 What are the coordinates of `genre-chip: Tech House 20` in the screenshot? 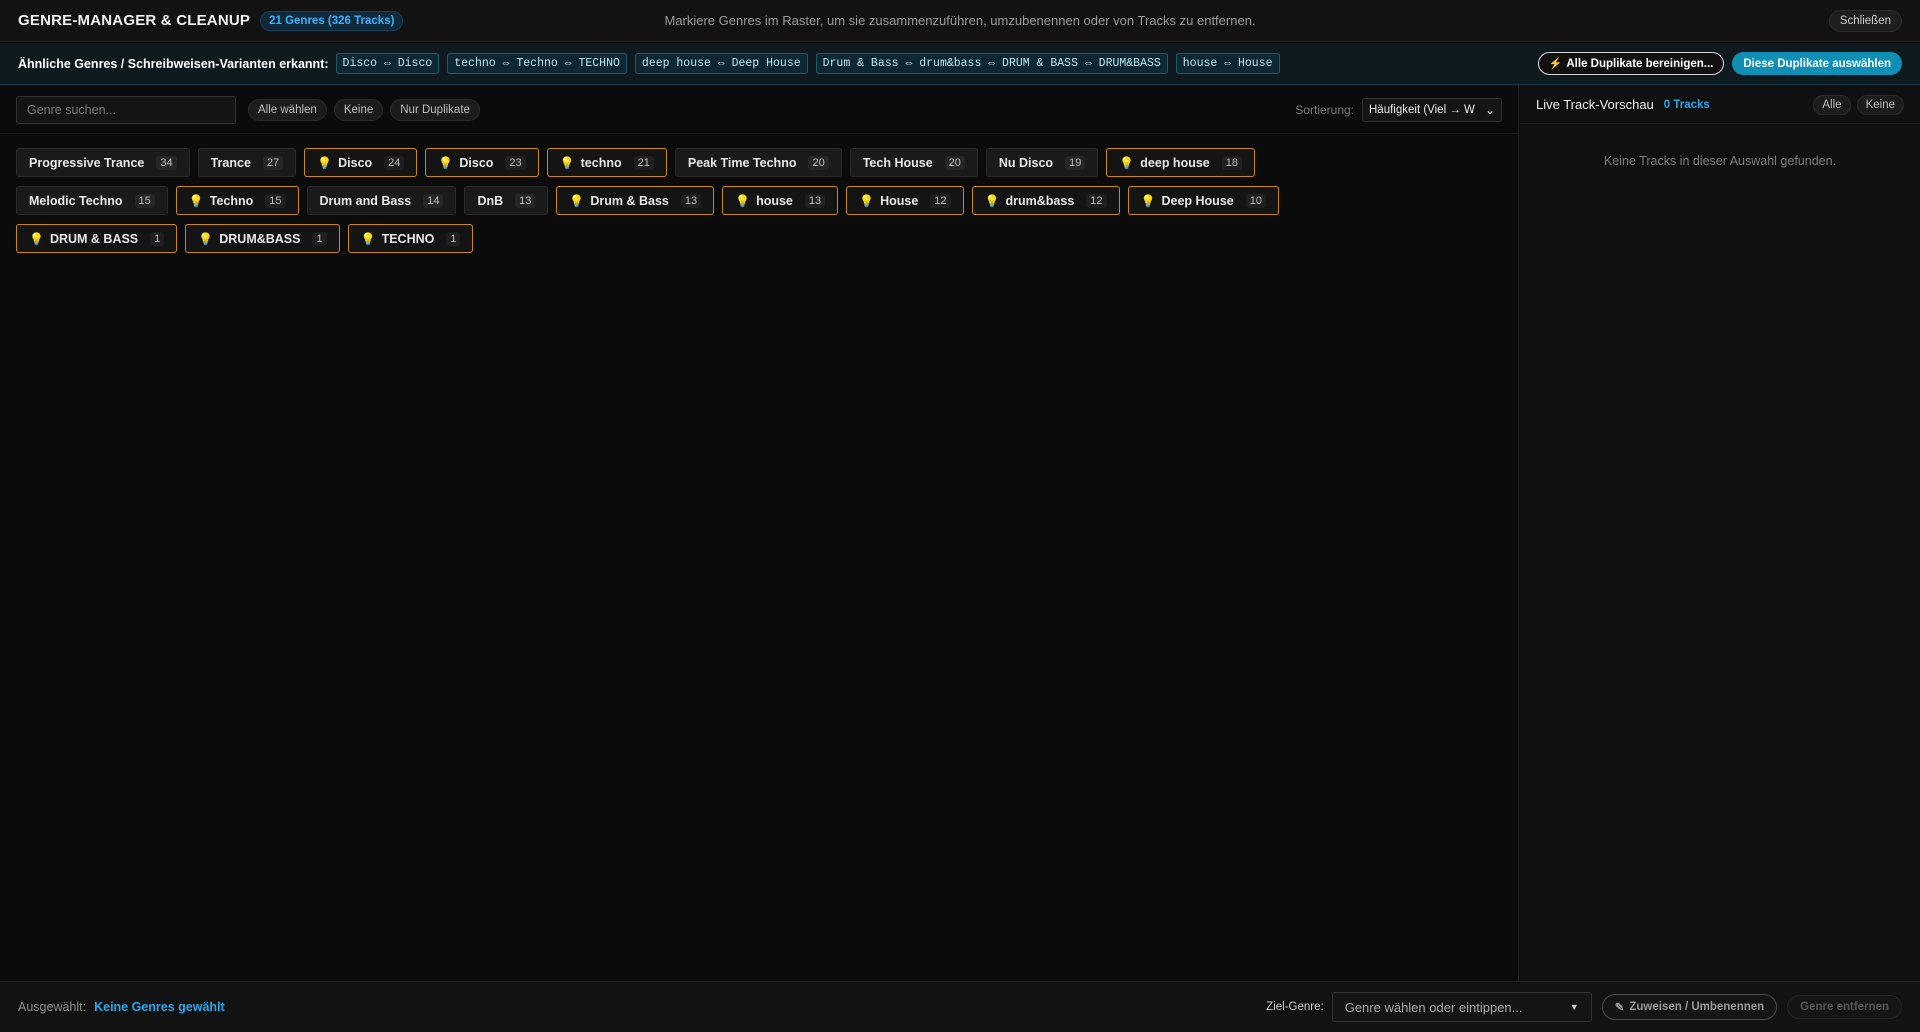 It's located at (913, 162).